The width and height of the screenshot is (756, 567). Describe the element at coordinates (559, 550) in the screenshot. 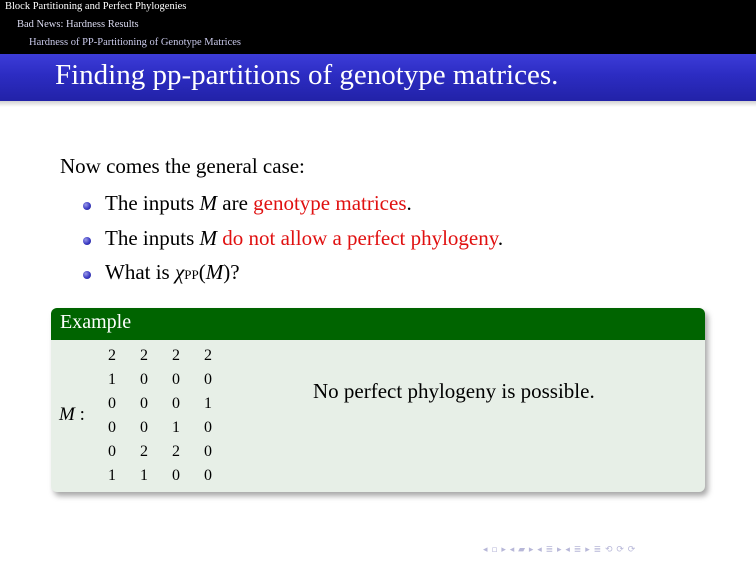

I see `beamer-navigation-icons: ◂ ▫ ▸ ◂ ▰ ▸ ◂ ≣ ▸ ◂ ≣ ▸ ≣ ⟲ ⟳ ⟳` at that location.